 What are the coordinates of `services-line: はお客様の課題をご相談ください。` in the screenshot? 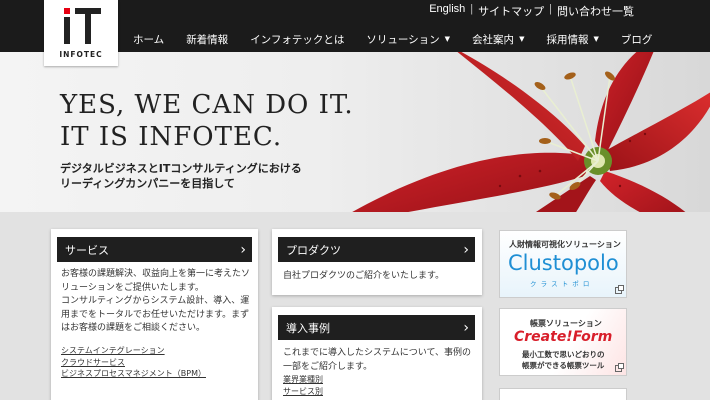 It's located at (133, 328).